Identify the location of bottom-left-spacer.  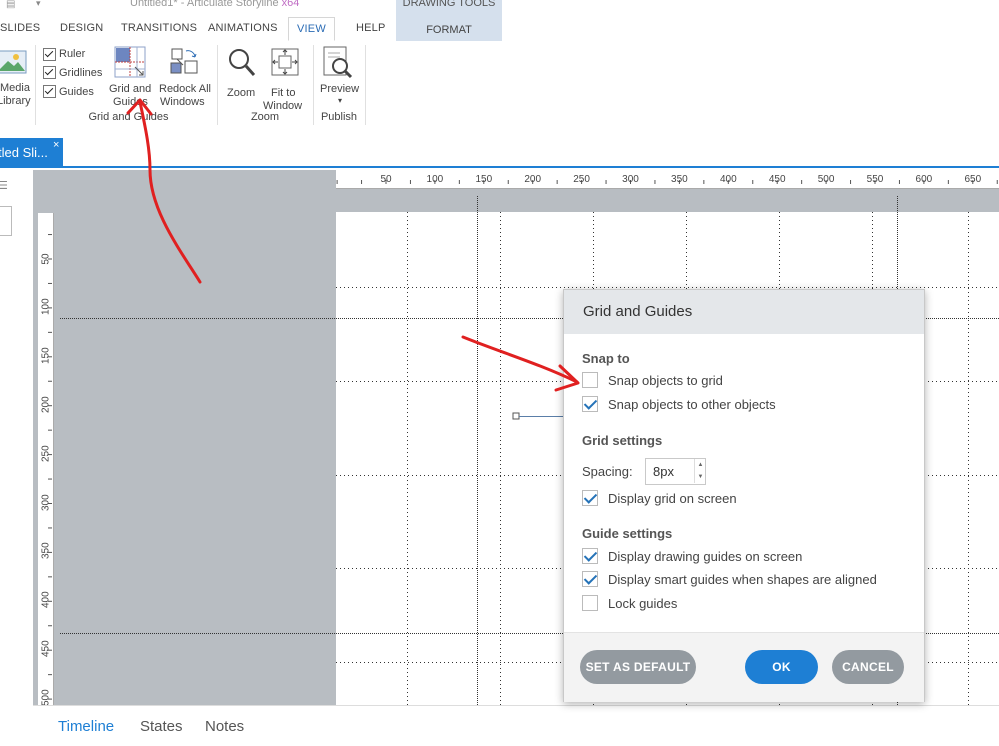
(16, 725).